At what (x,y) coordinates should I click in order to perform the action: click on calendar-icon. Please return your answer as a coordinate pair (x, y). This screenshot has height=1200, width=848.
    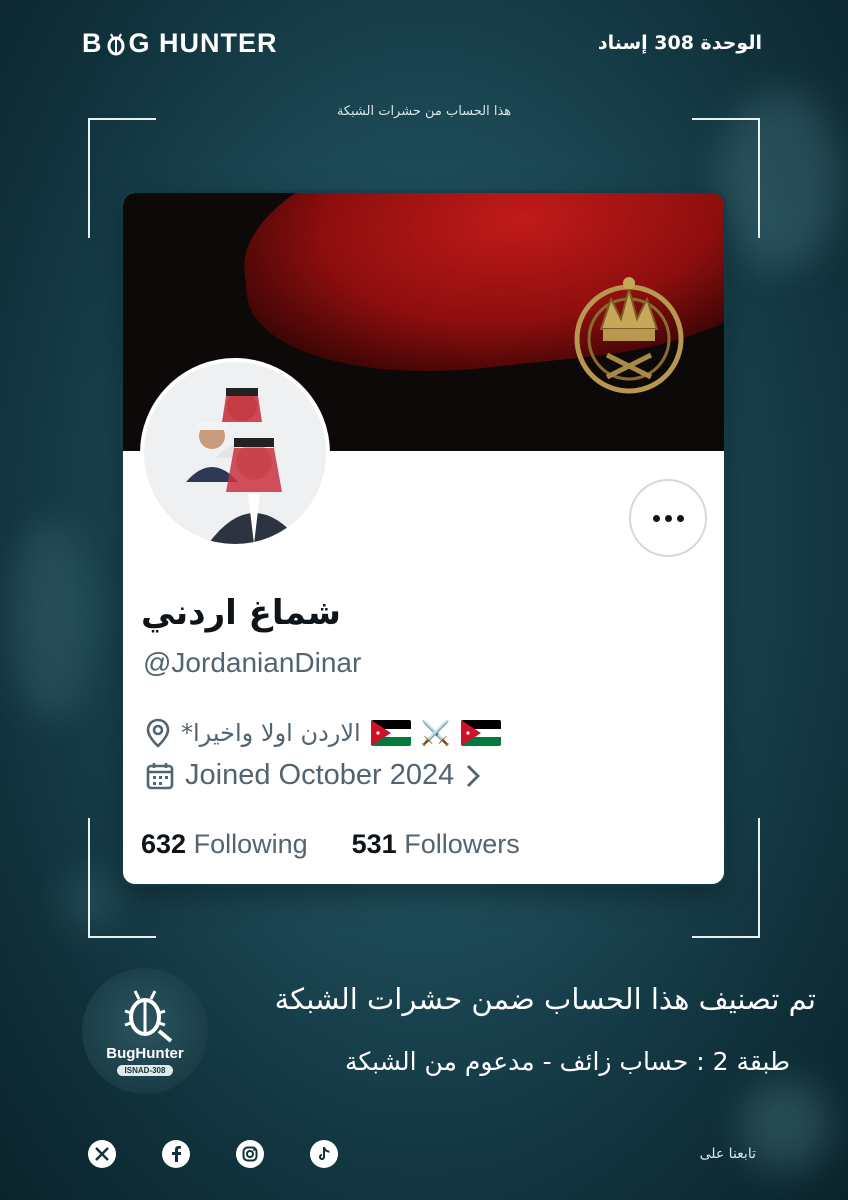
    Looking at the image, I should click on (160, 775).